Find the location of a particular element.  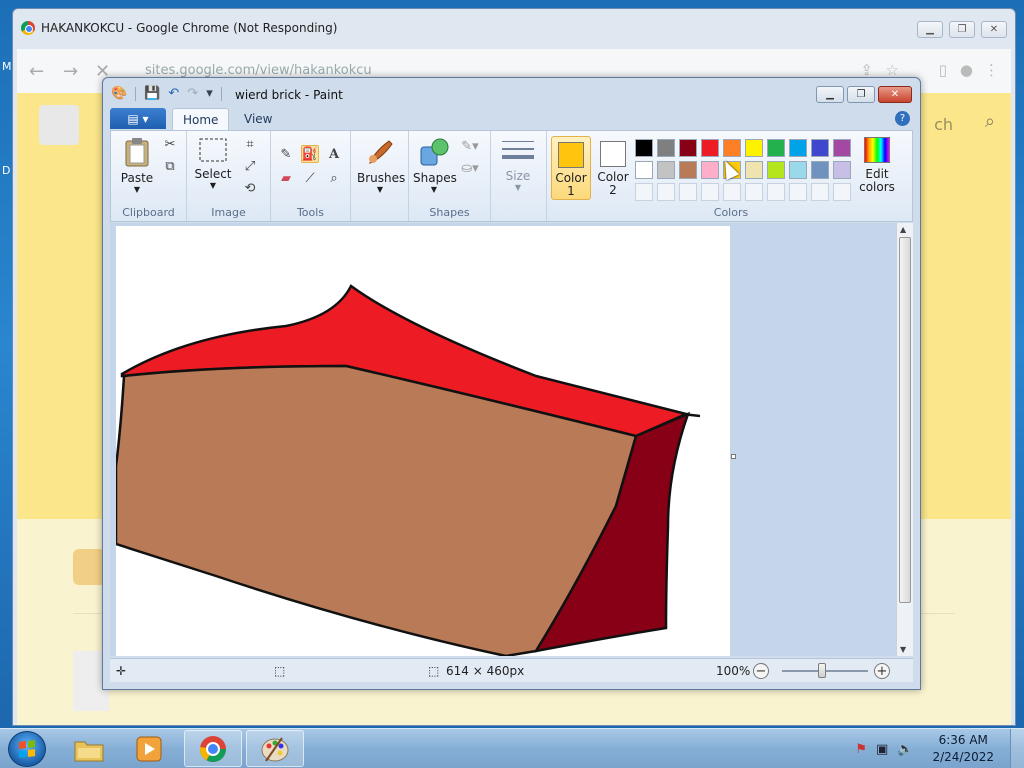

cut-icon: ✂ is located at coordinates (170, 144).